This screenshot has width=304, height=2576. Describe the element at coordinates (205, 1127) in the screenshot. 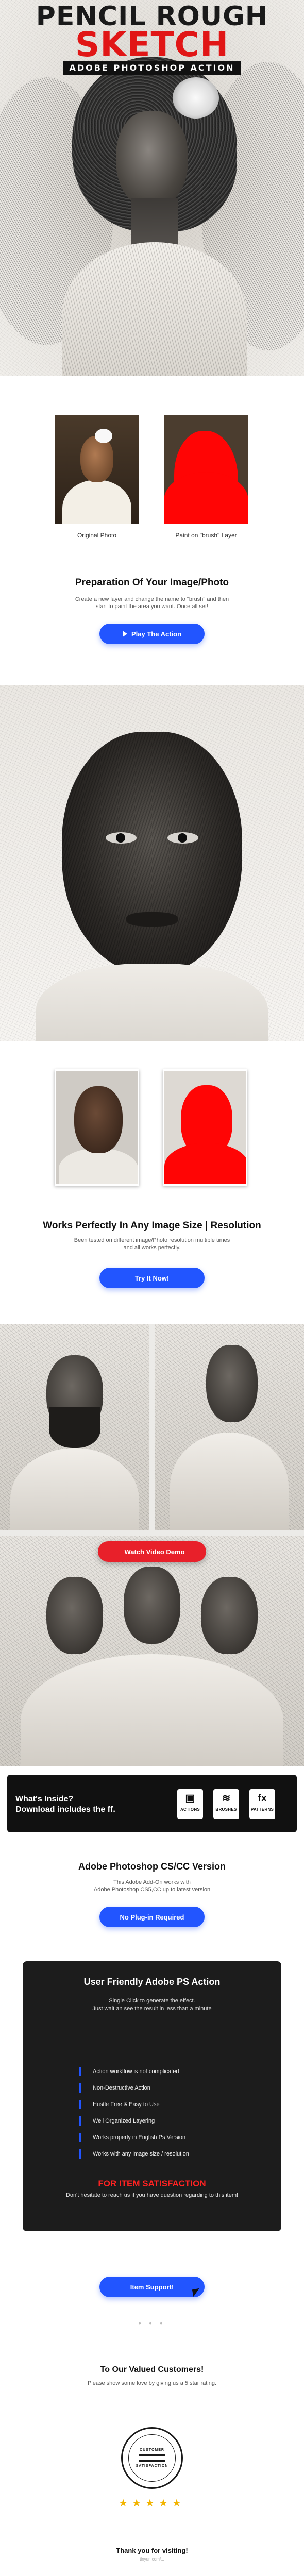

I see `man-mask-photo` at that location.